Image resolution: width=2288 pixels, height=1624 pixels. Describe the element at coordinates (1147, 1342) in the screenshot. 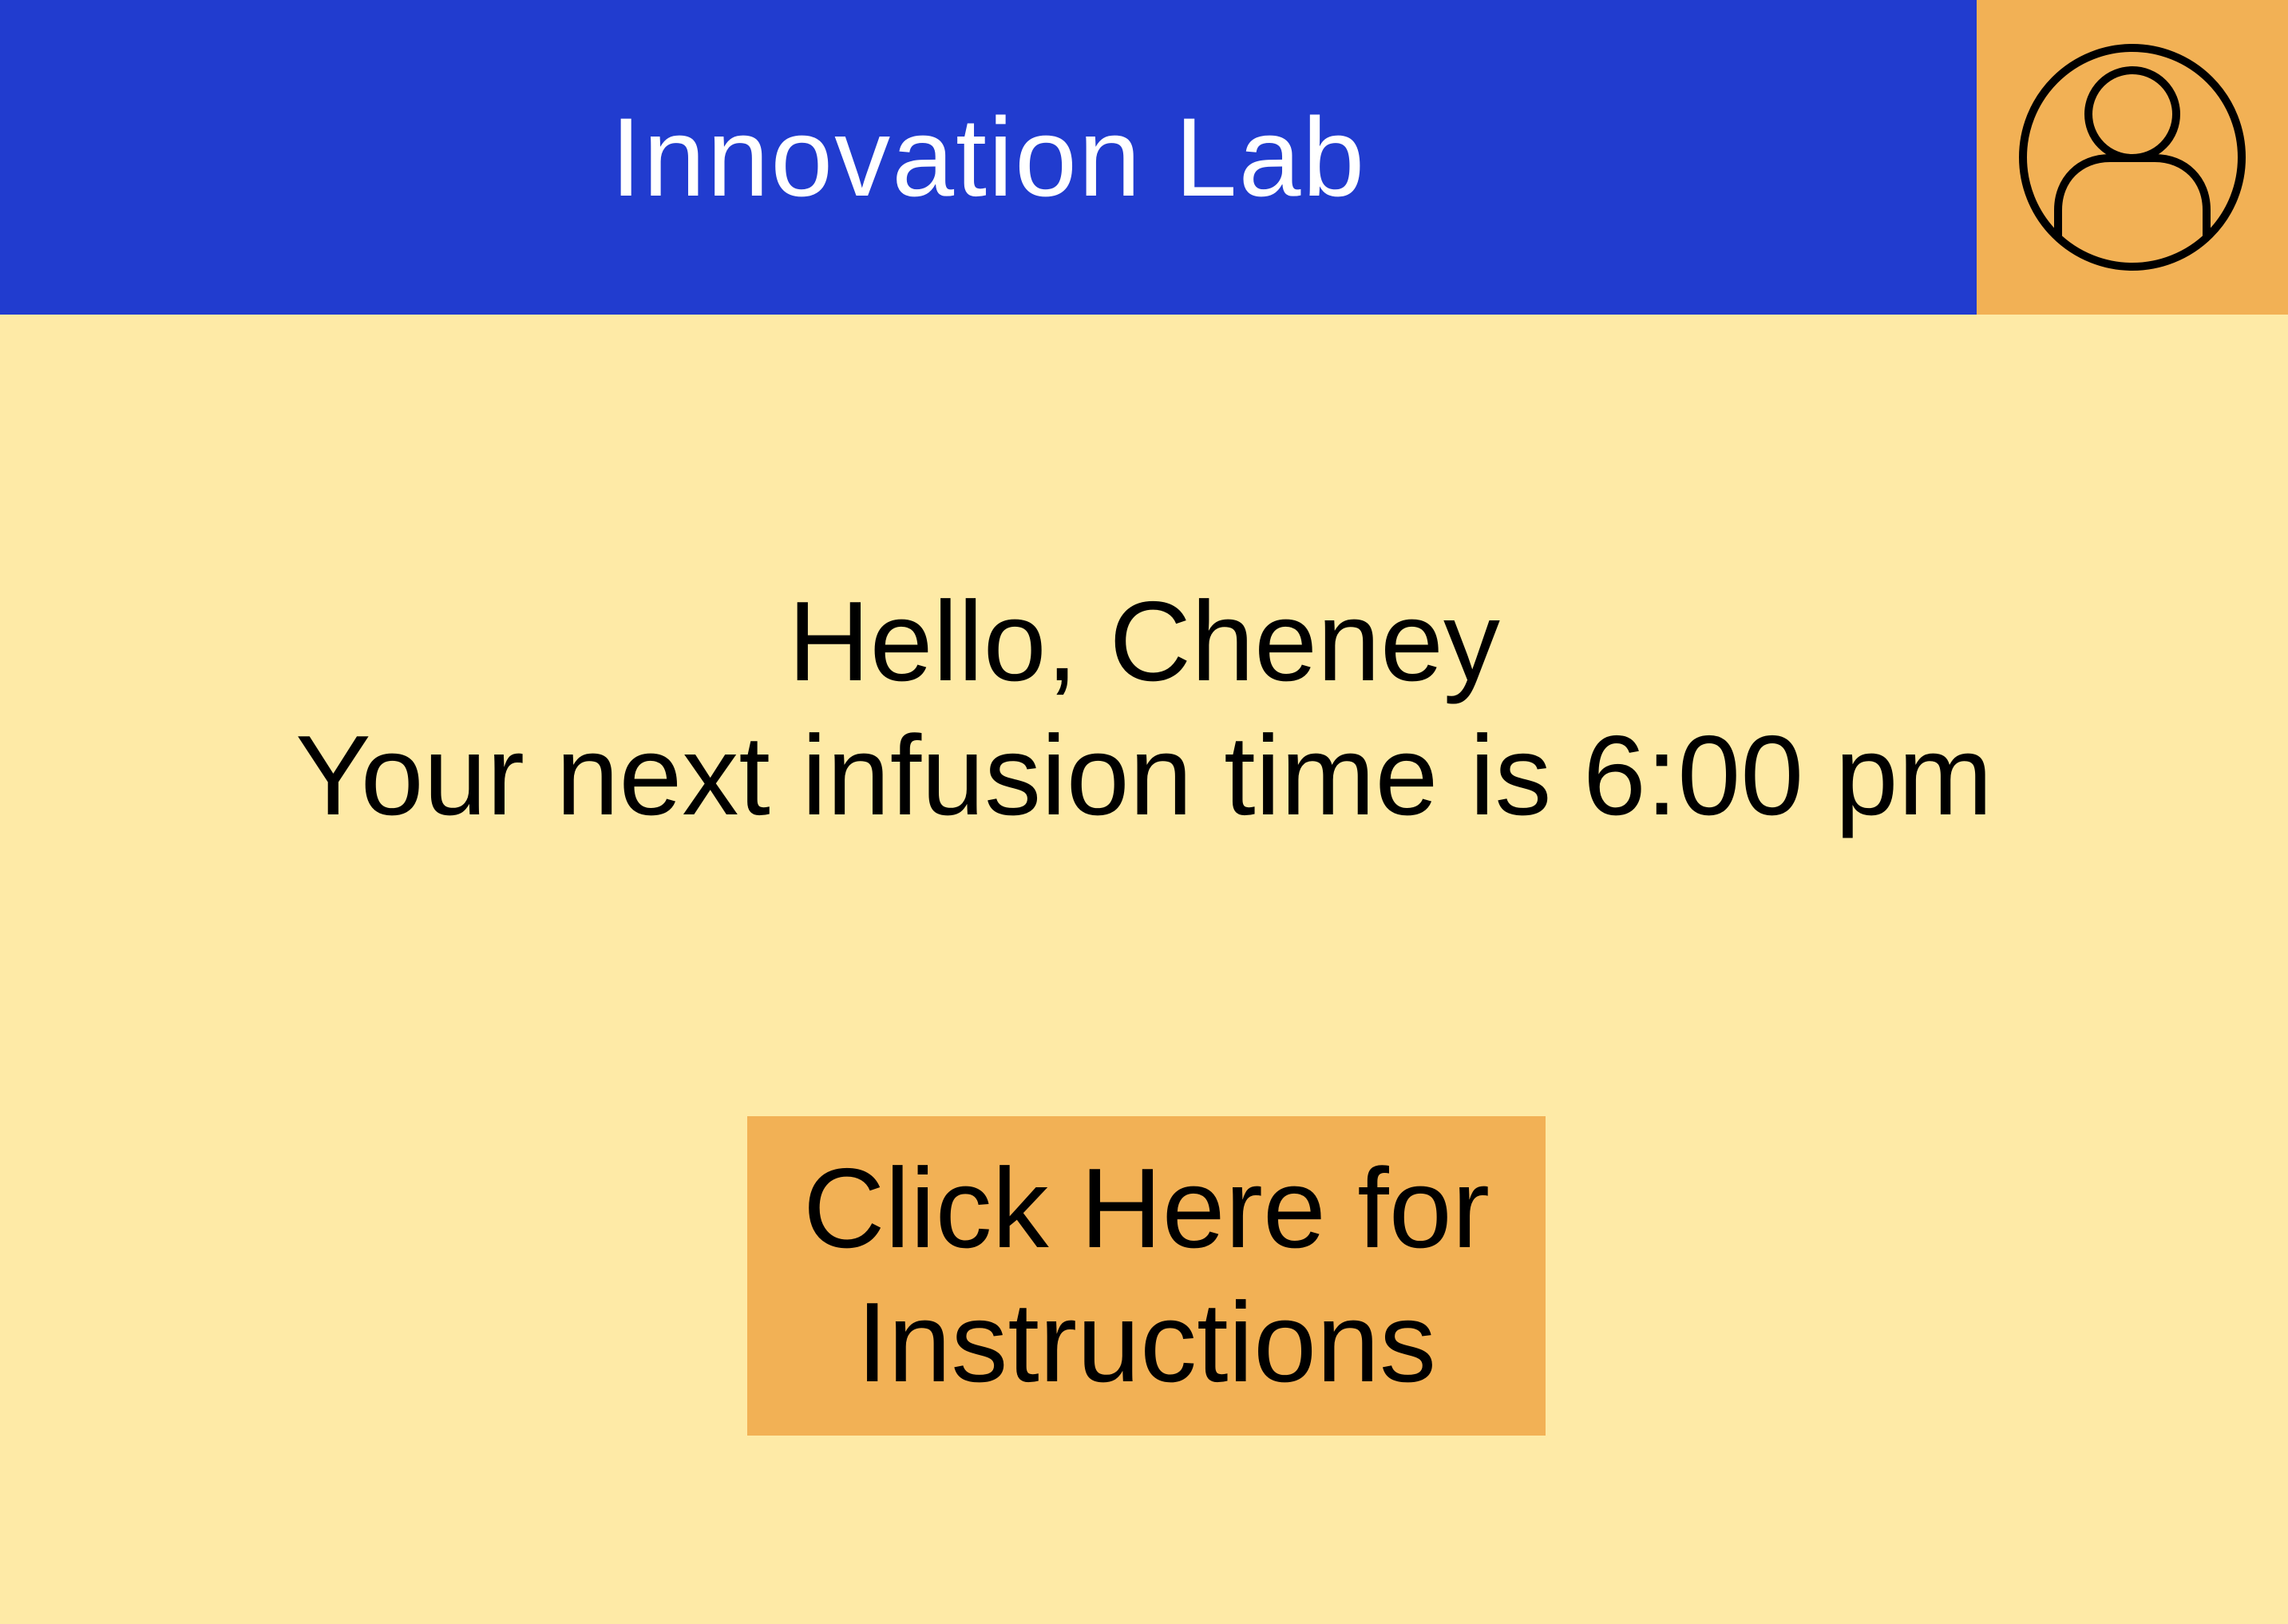

I see `instructions-button-label-line2: Instructions` at that location.